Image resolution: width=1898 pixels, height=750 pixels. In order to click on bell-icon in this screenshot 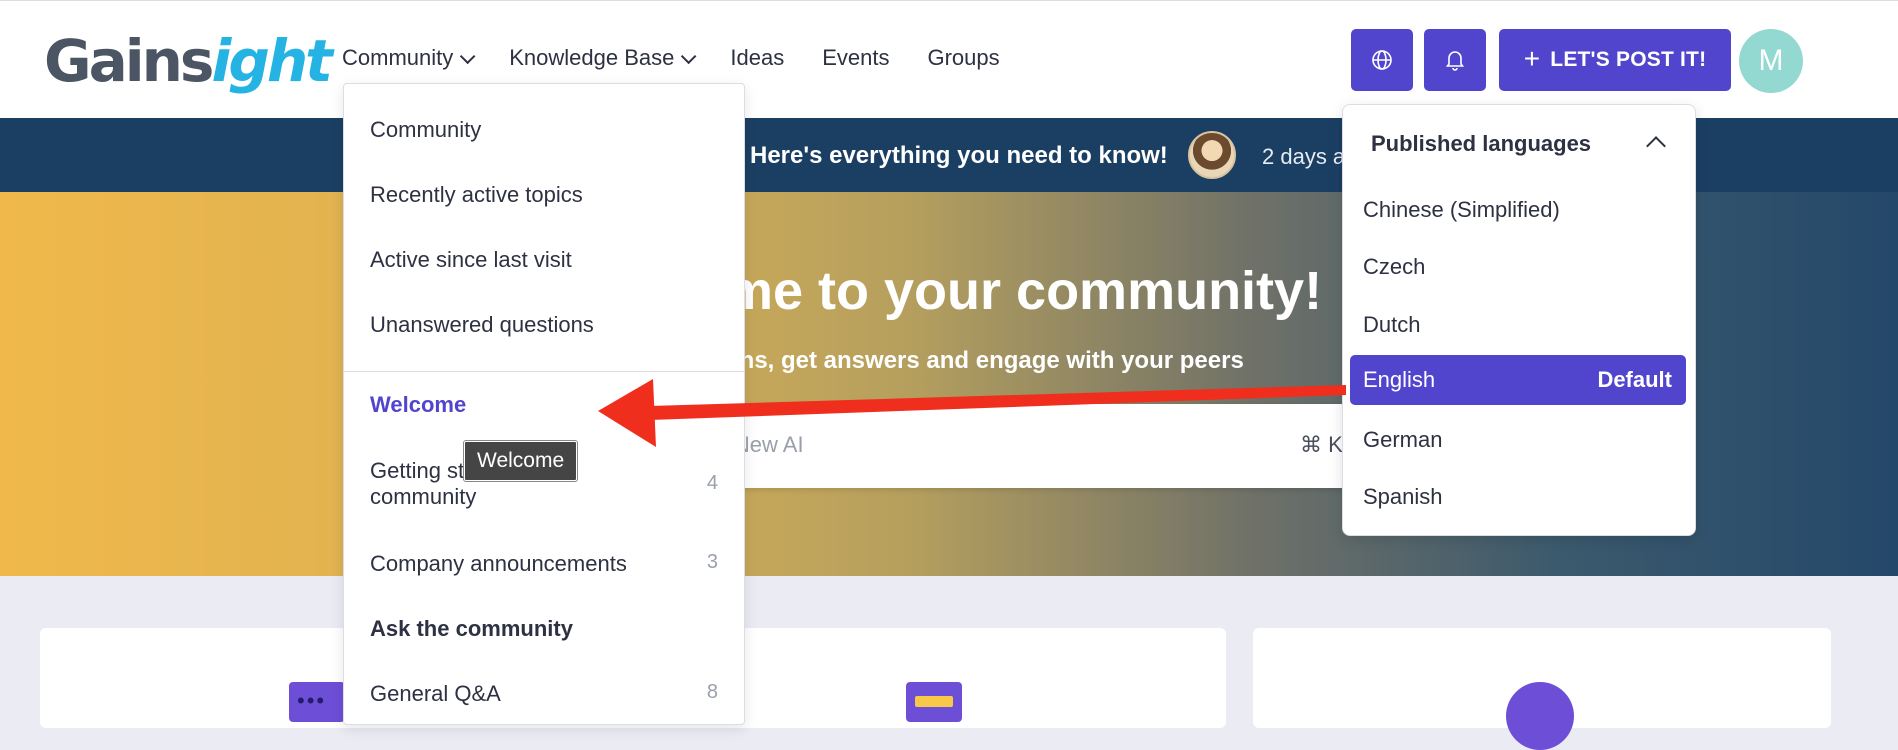, I will do `click(1455, 61)`.